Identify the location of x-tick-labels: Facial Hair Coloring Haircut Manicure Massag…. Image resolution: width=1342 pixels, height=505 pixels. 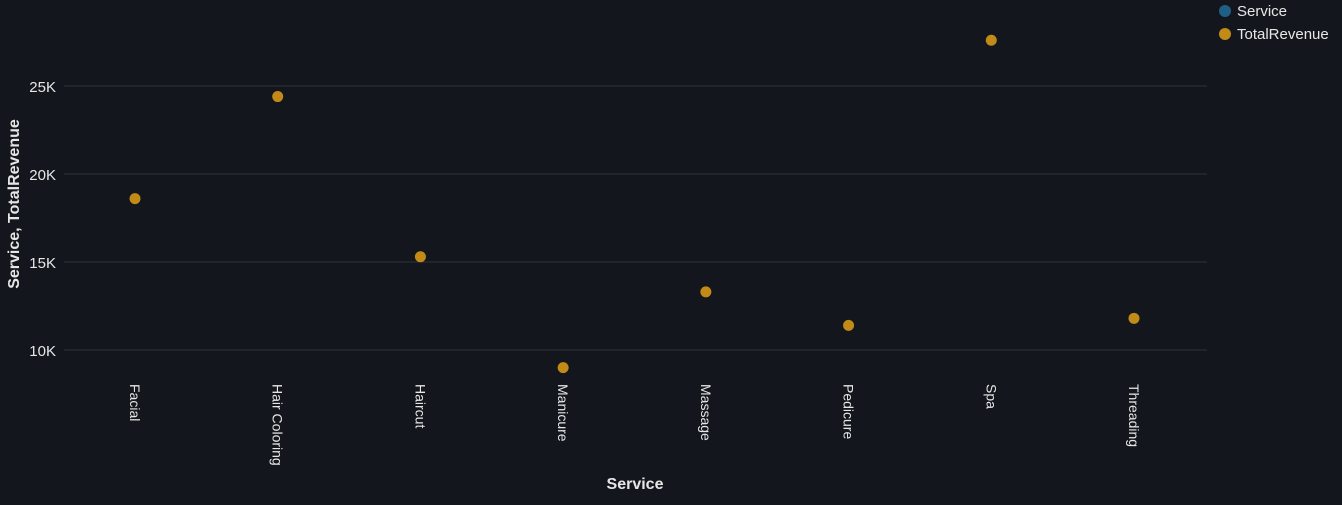
(634, 425).